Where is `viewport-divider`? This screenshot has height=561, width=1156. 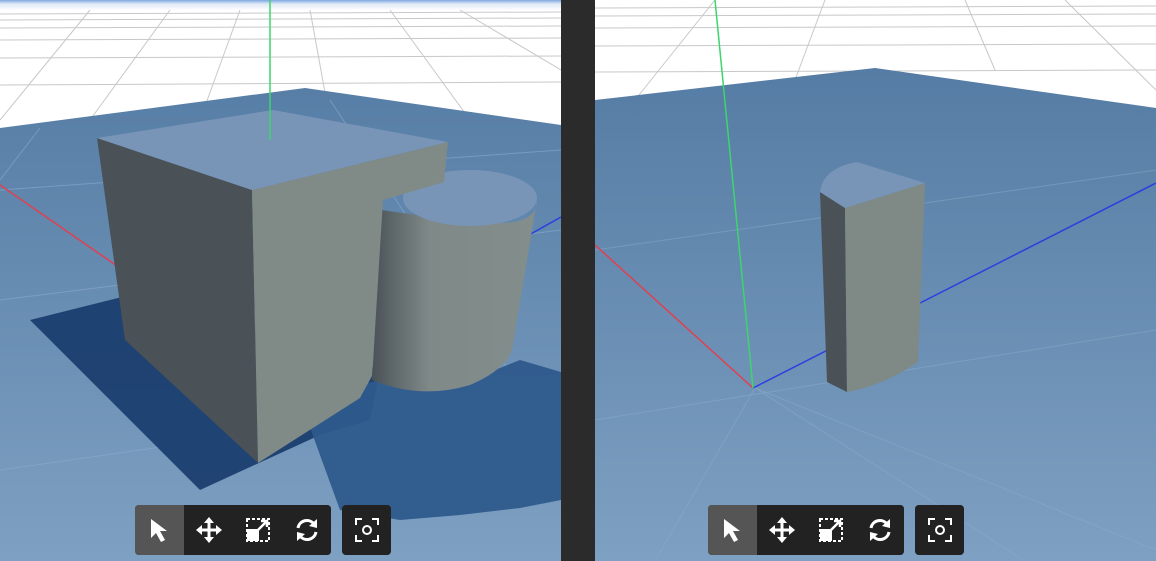 viewport-divider is located at coordinates (578, 280).